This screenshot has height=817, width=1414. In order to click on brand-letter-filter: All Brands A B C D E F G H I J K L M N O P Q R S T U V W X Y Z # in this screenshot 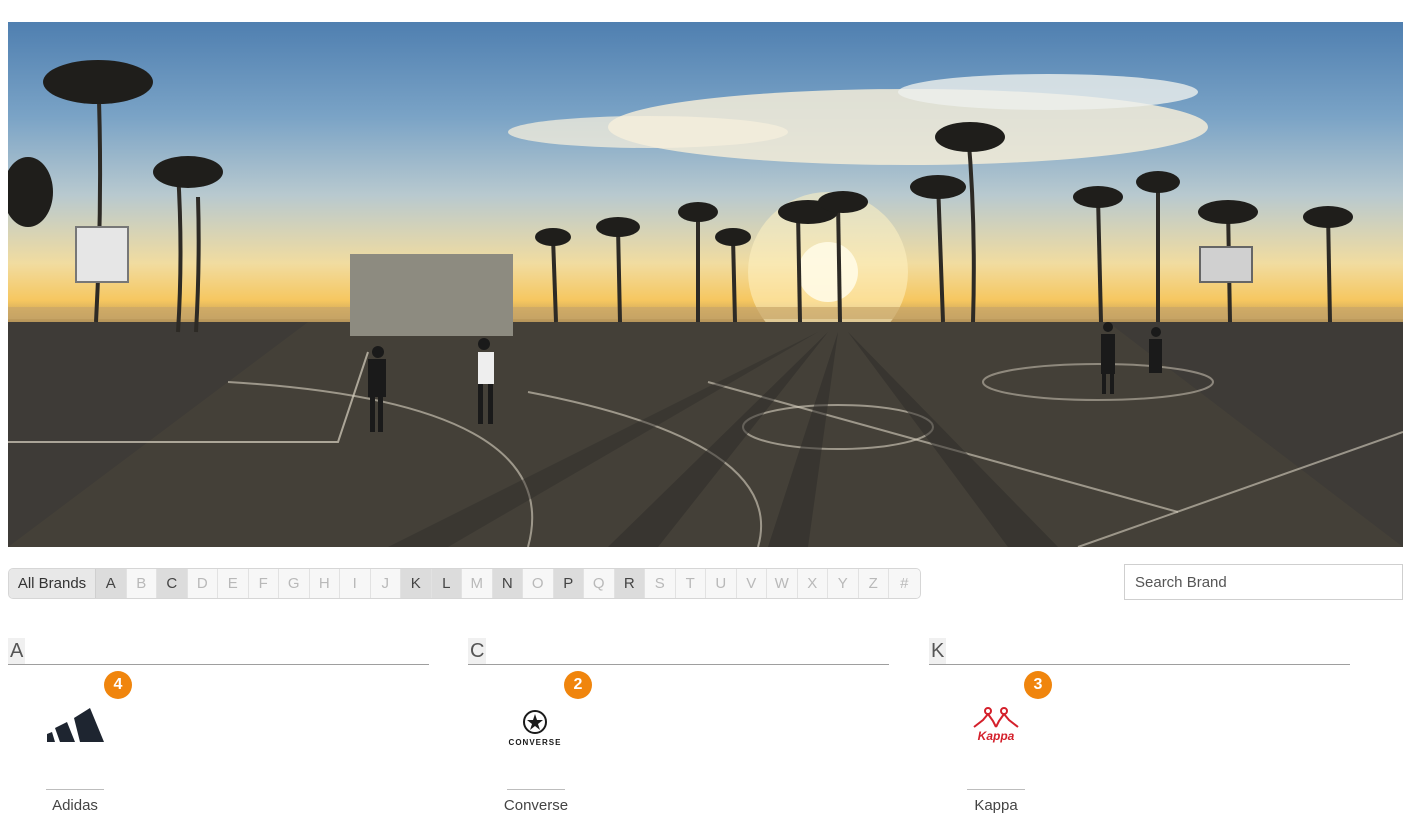, I will do `click(464, 583)`.